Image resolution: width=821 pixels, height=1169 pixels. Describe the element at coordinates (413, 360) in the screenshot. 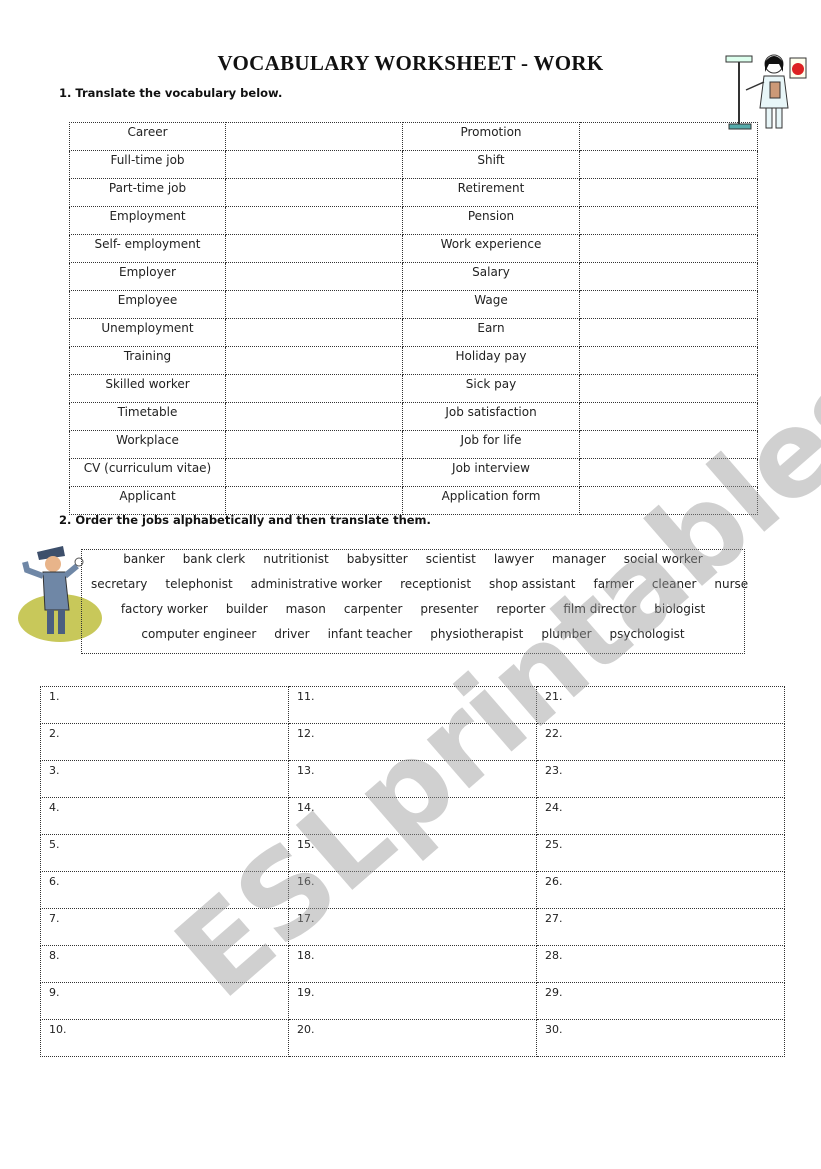

I see `vocab-row: Training Holiday pay` at that location.